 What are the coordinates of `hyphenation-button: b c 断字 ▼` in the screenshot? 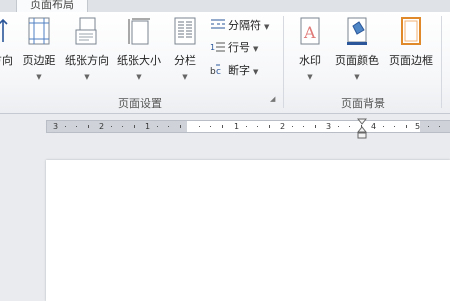 It's located at (234, 70).